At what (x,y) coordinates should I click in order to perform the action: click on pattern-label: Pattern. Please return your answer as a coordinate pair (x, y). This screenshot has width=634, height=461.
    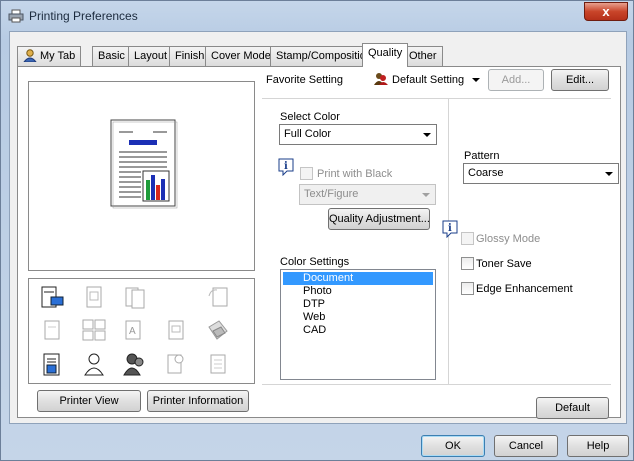
    Looking at the image, I should click on (482, 156).